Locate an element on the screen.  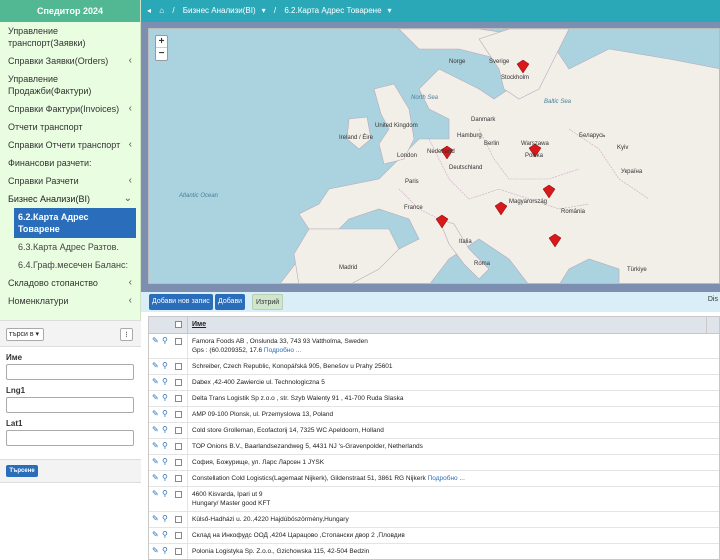
sidebar-item-bi: Бизнес Анализи(BI) ⌄ is located at coordinates (70, 199).